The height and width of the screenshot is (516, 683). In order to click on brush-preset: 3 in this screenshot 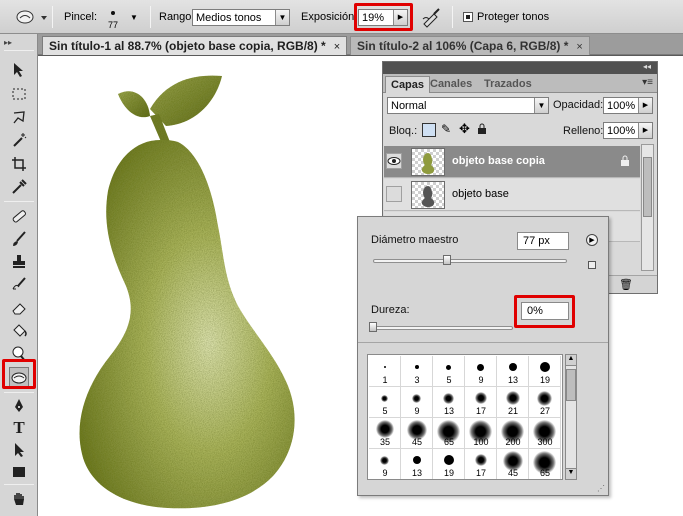, I will do `click(417, 371)`.